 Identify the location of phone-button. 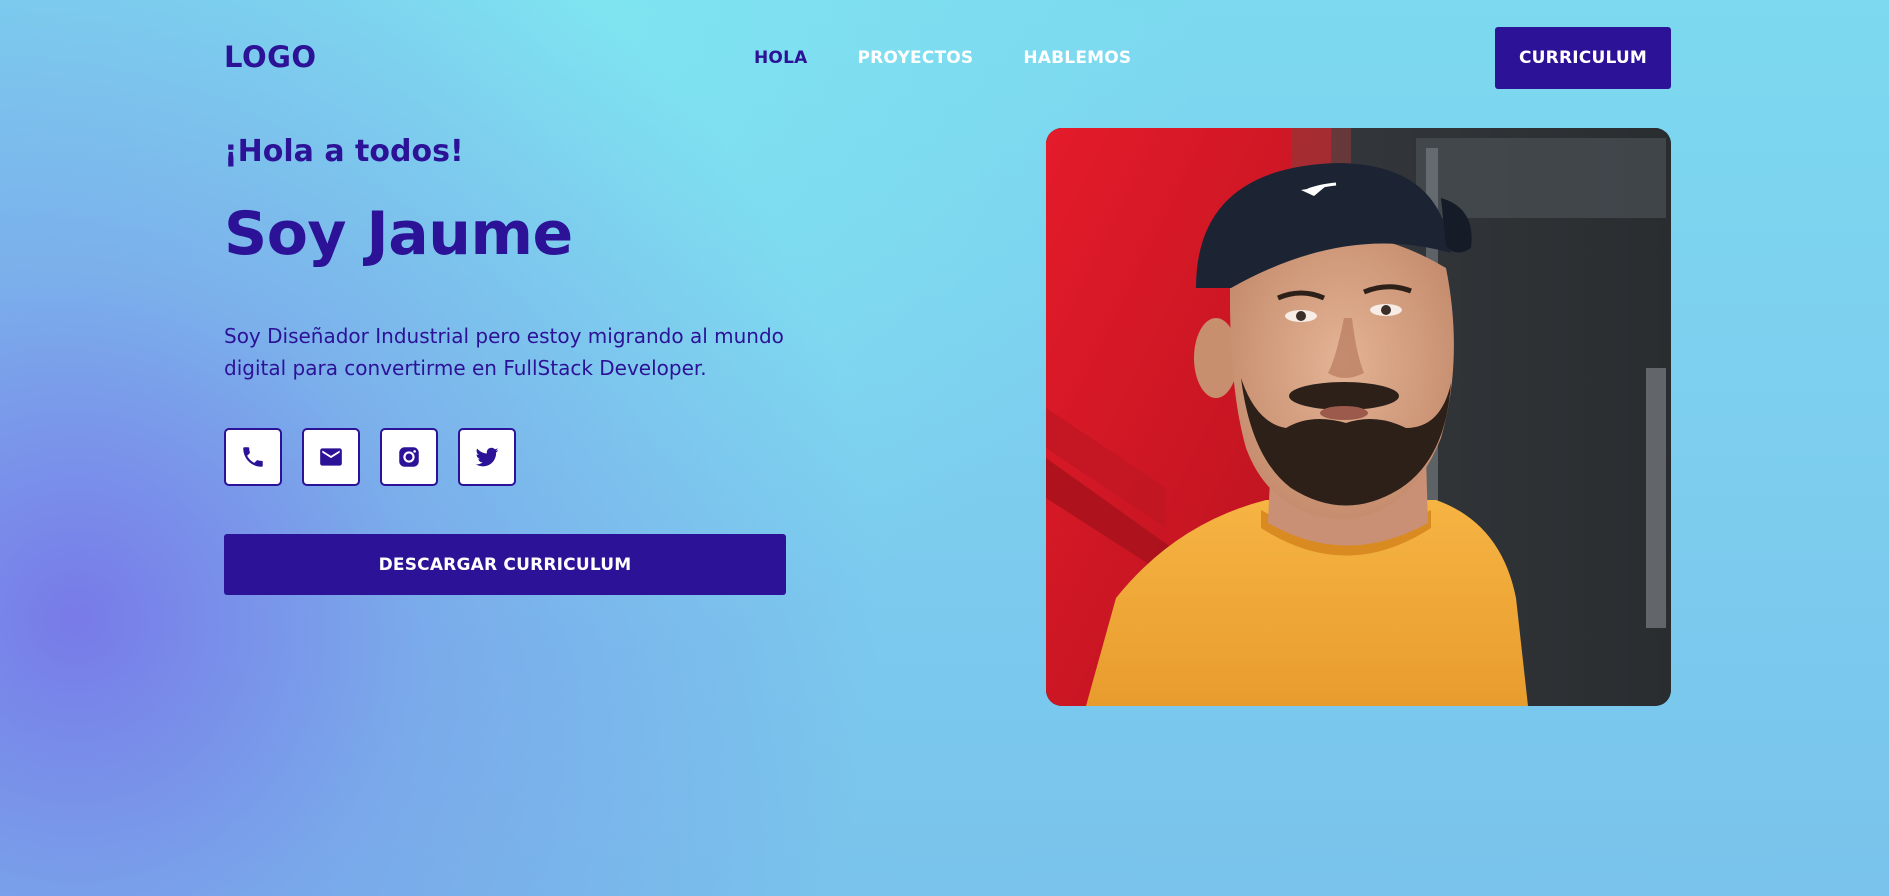
(253, 457).